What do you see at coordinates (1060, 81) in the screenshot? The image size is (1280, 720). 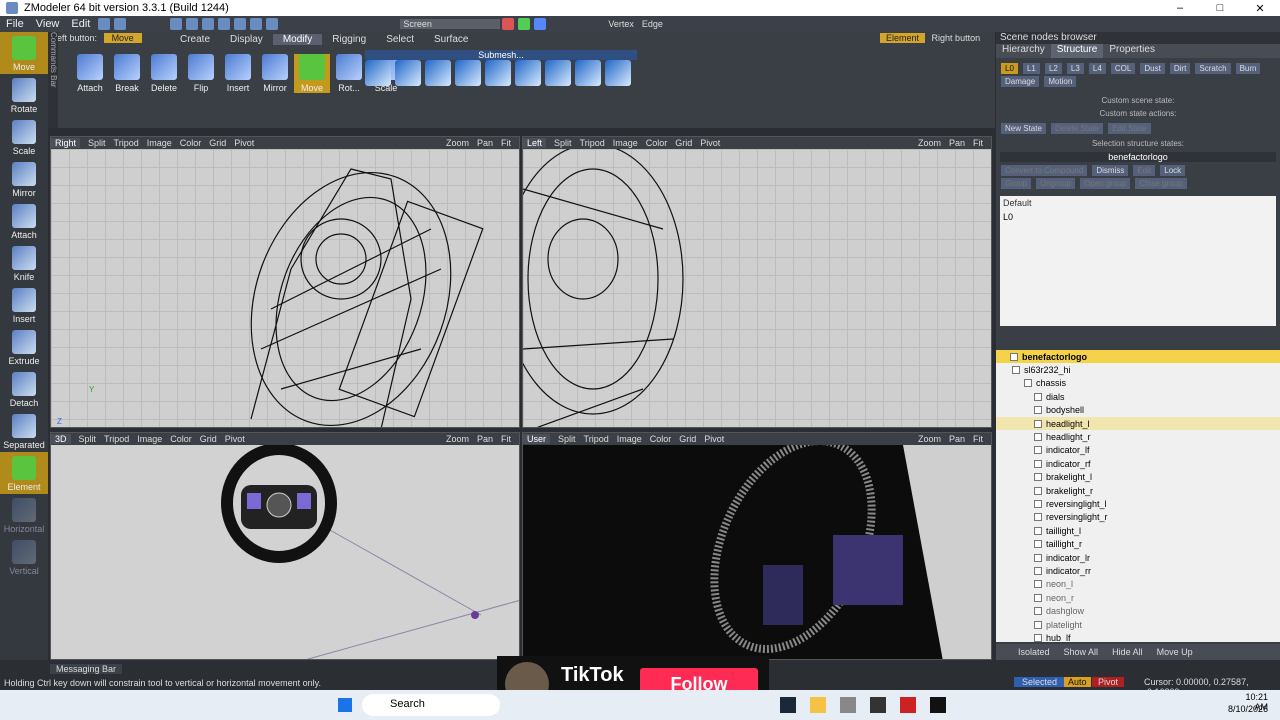 I see `motion-dropdown: Motion` at bounding box center [1060, 81].